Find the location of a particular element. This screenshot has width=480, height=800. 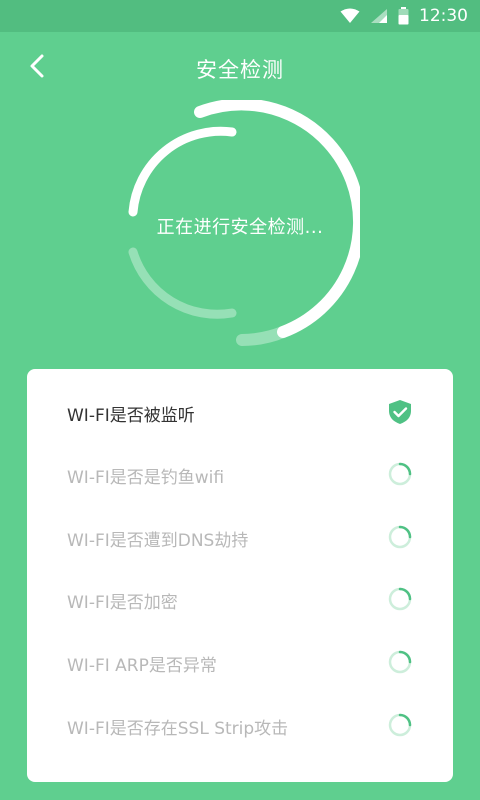

status-icons: 12:30 is located at coordinates (404, 16).